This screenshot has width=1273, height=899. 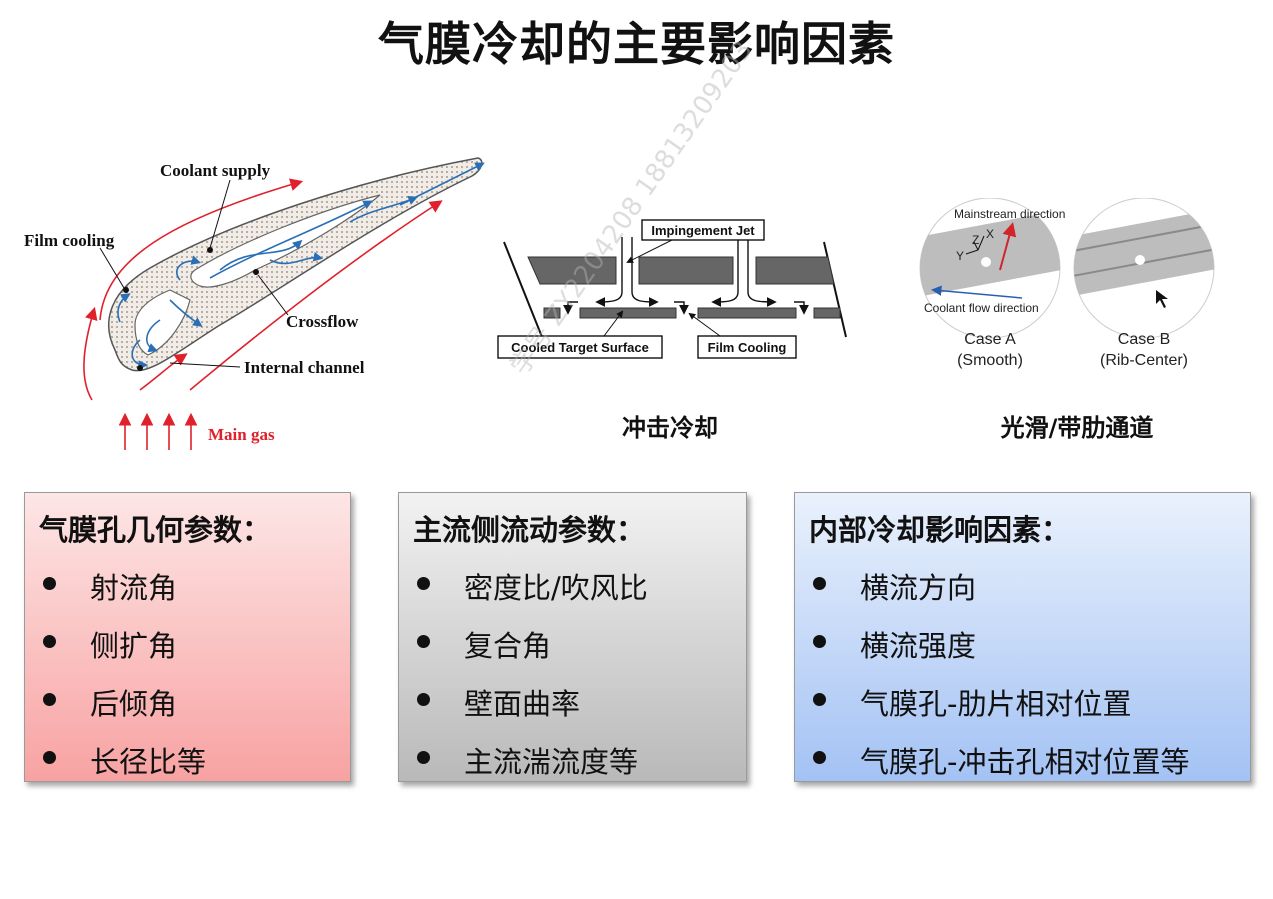 What do you see at coordinates (134, 704) in the screenshot?
I see `list-item-text: 后倾角` at bounding box center [134, 704].